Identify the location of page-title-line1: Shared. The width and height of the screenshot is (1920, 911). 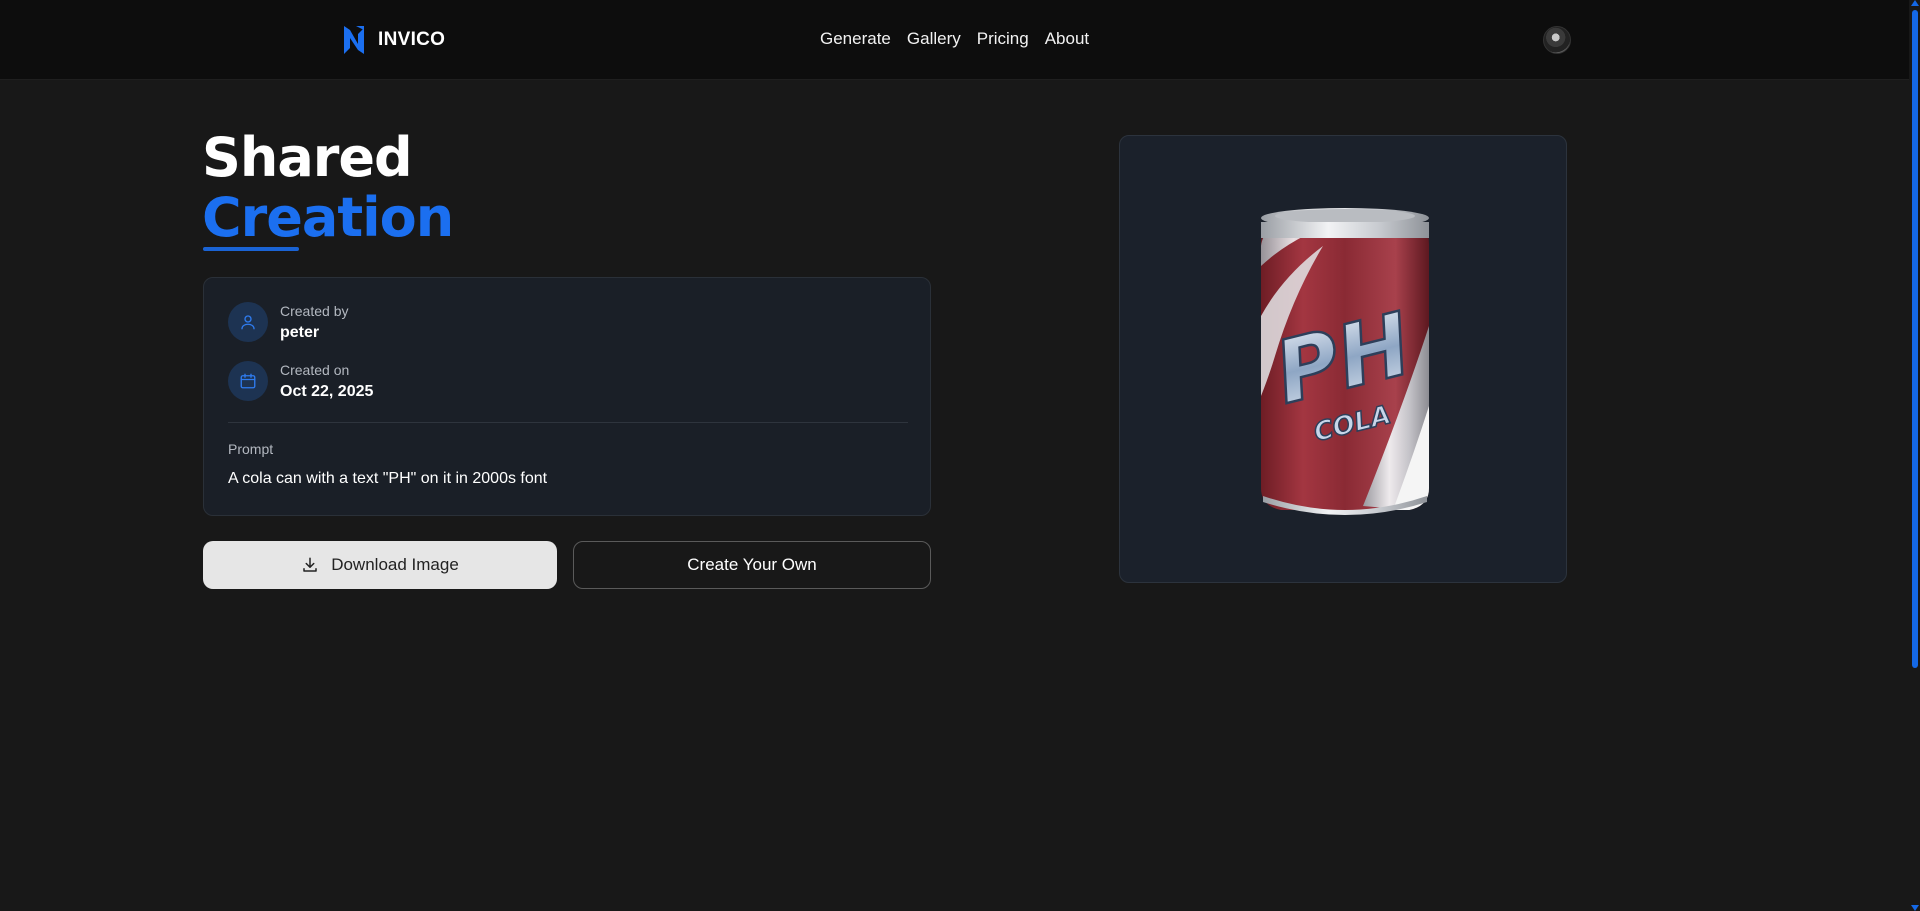
(307, 157).